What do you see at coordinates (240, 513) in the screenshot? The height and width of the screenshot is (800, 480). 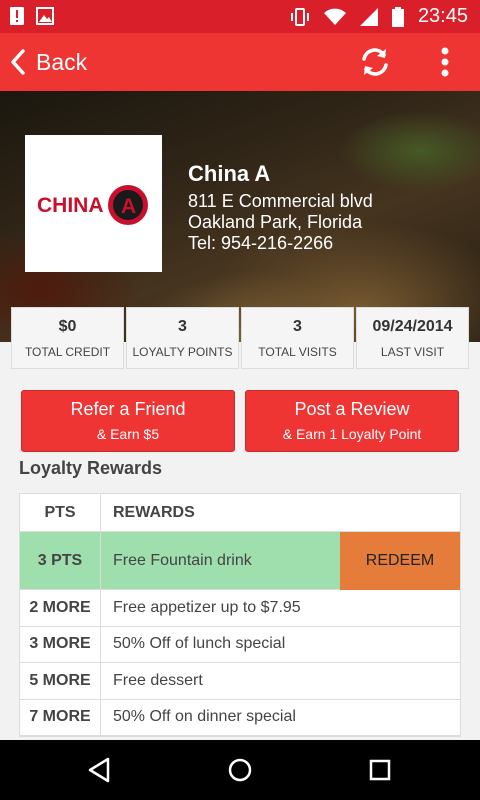 I see `table-header: PTS REWARDS` at bounding box center [240, 513].